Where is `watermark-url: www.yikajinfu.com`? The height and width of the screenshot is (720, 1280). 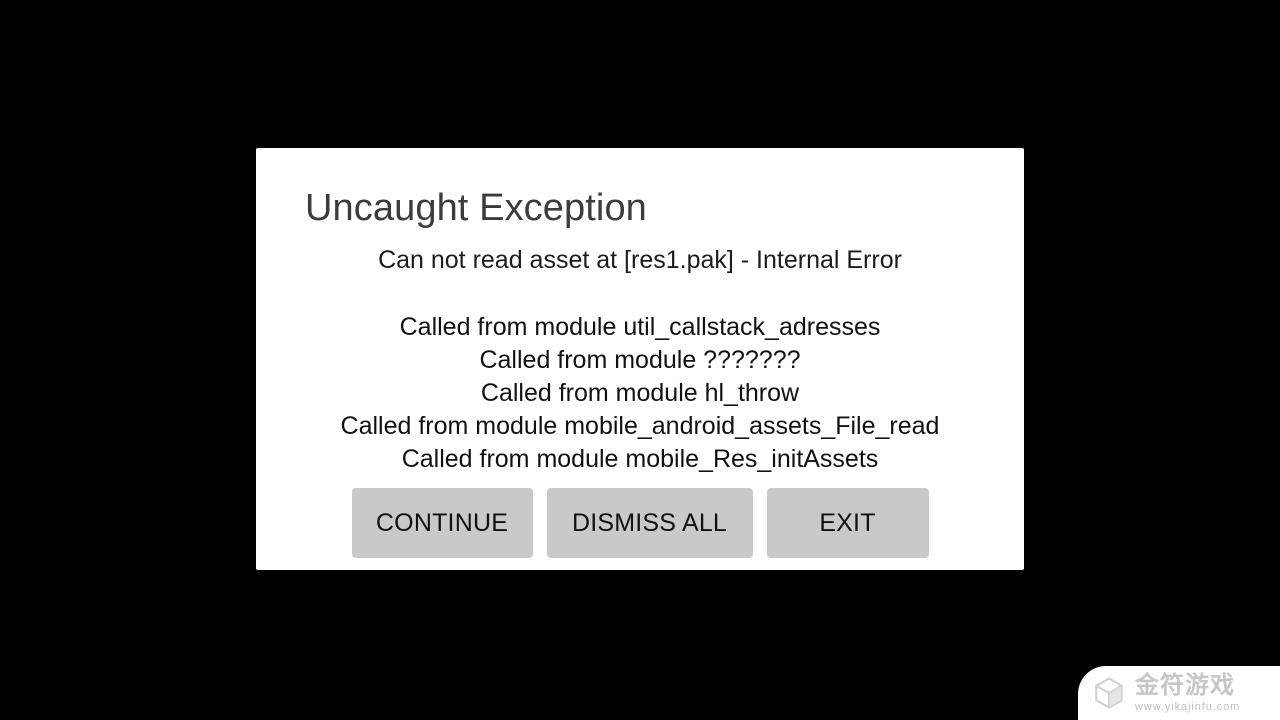 watermark-url: www.yikajinfu.com is located at coordinates (1188, 706).